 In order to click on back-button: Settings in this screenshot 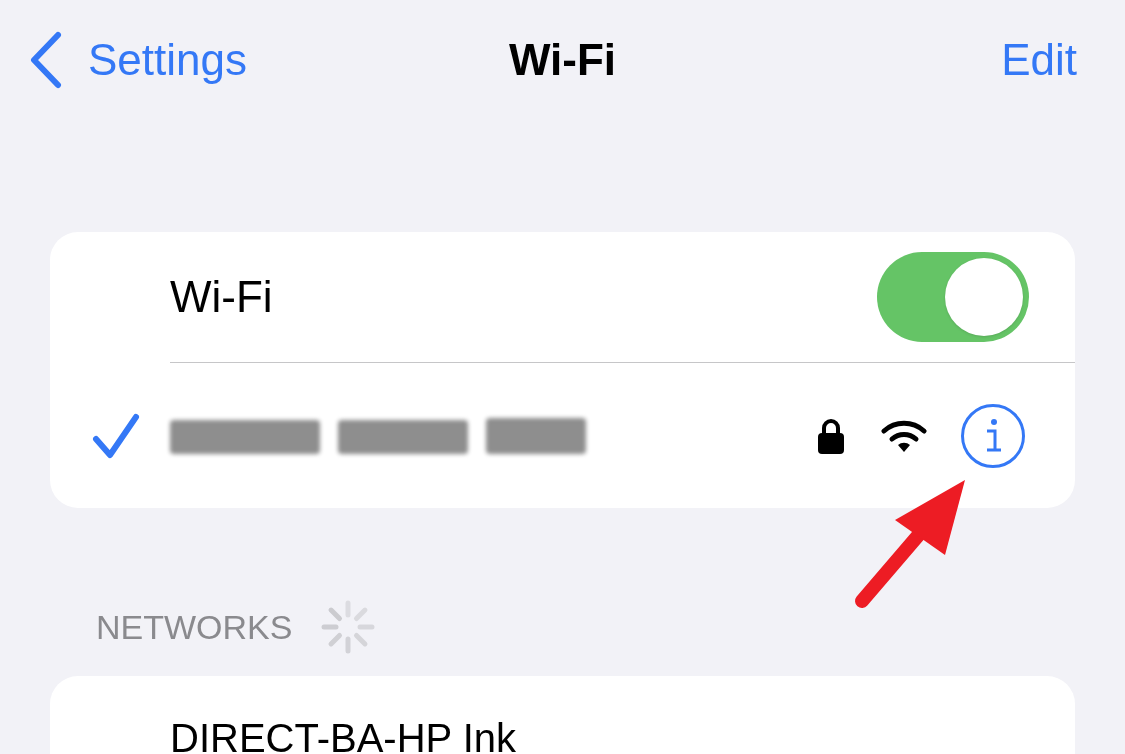, I will do `click(178, 60)`.